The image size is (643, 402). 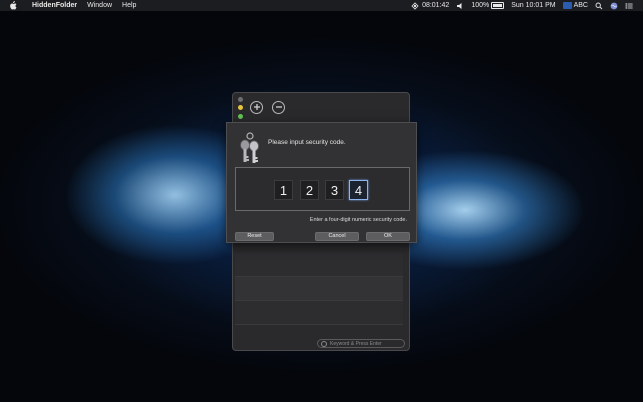 What do you see at coordinates (498, 5) in the screenshot?
I see `battery-icon` at bounding box center [498, 5].